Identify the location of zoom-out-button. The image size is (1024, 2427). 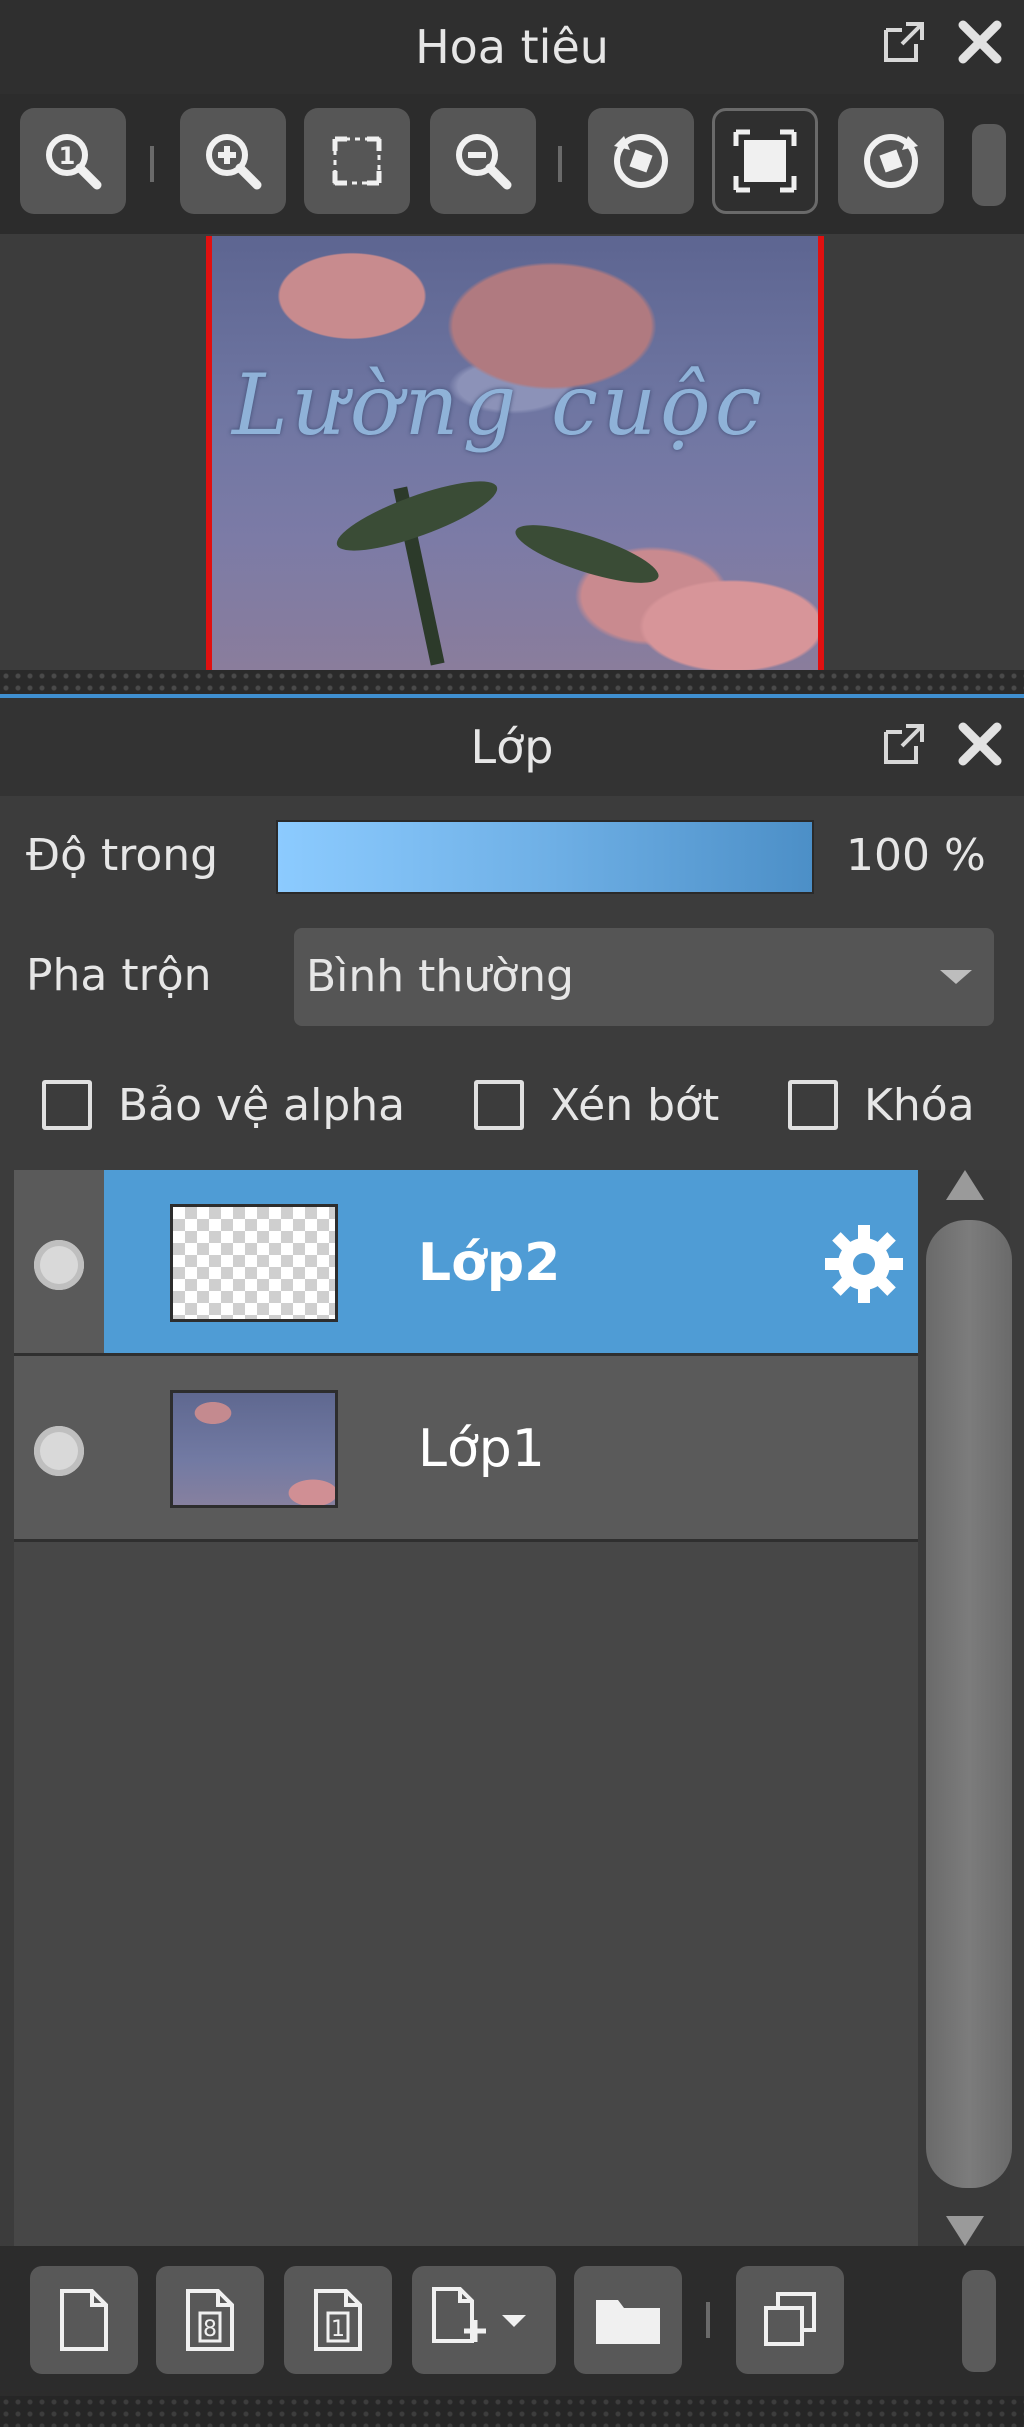
(483, 161).